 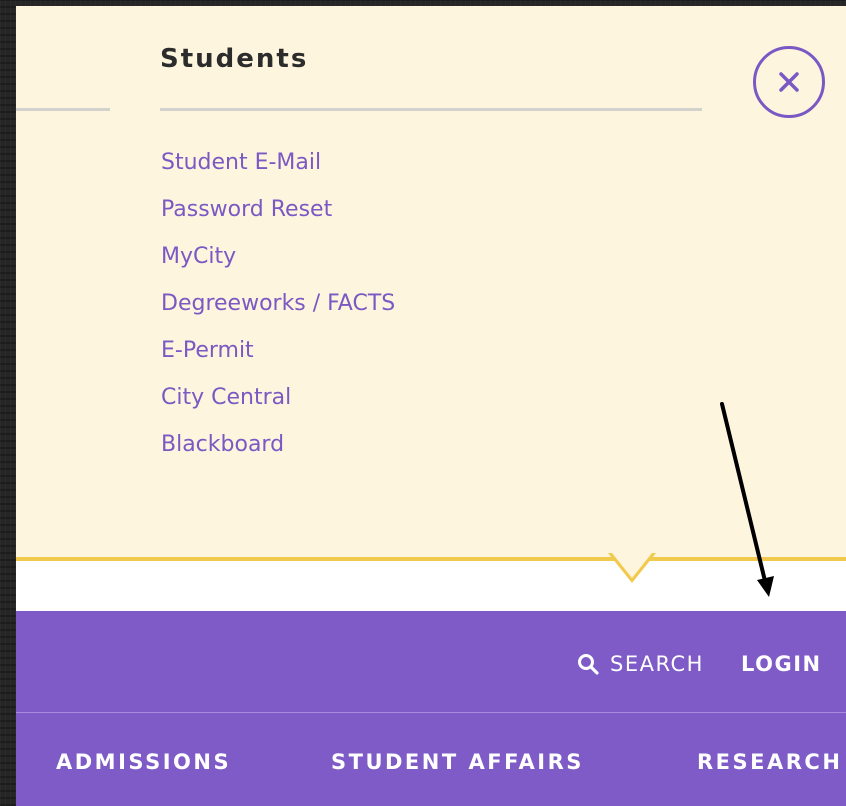 What do you see at coordinates (234, 59) in the screenshot?
I see `dropdown-heading: Students` at bounding box center [234, 59].